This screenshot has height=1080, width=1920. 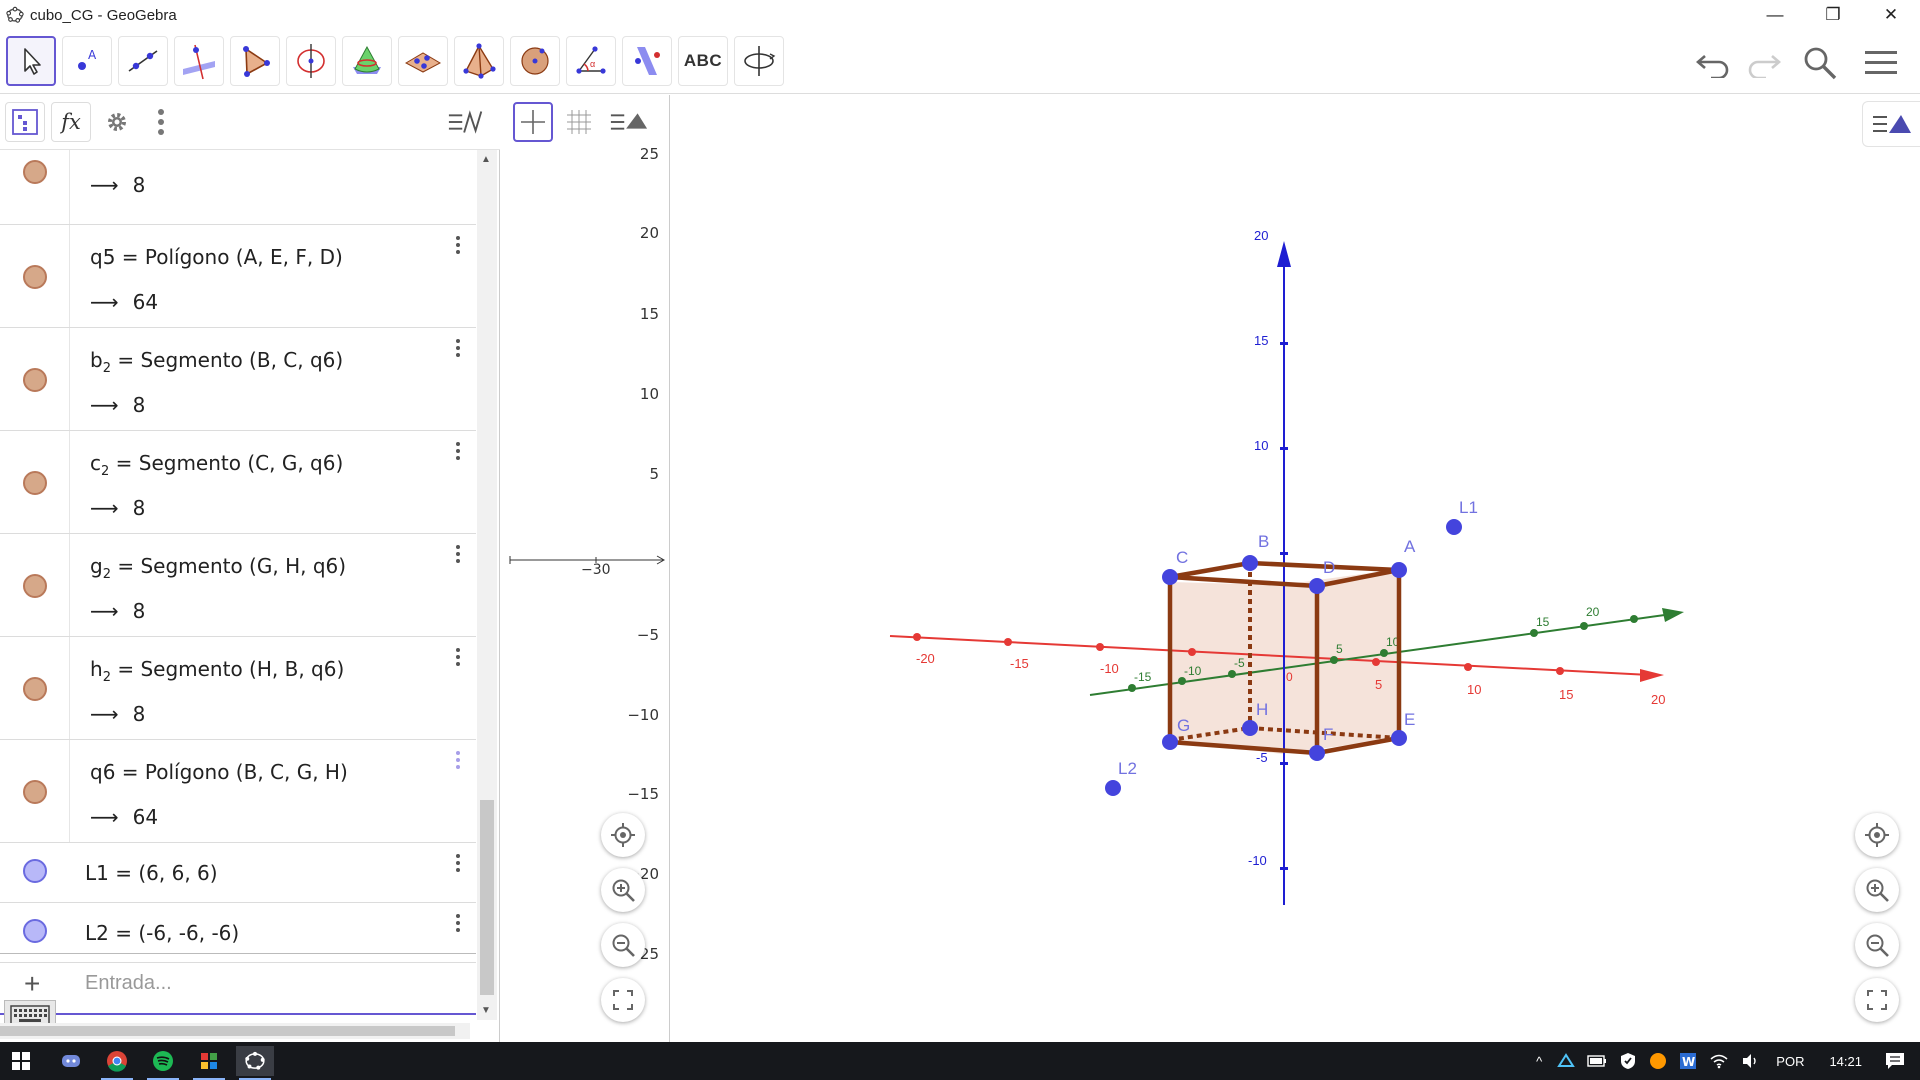 I want to click on move-tool, so click(x=31, y=61).